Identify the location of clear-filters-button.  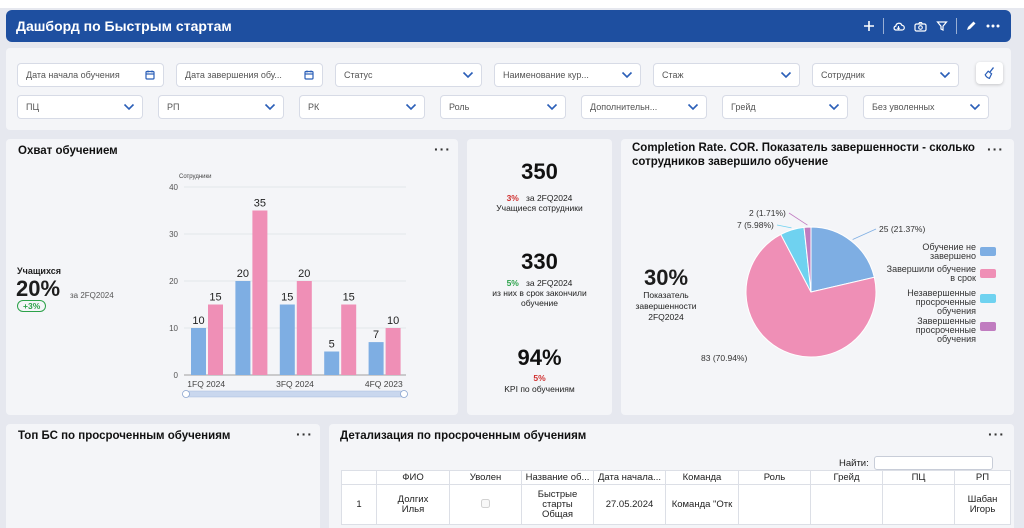
(989, 73).